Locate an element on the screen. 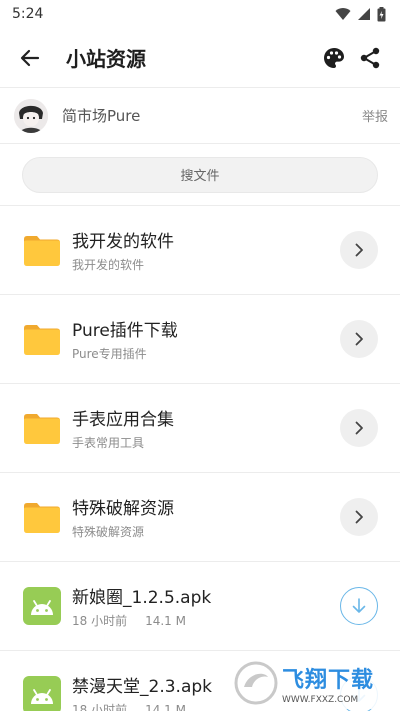  item-title: 我开发的软件 is located at coordinates (123, 242).